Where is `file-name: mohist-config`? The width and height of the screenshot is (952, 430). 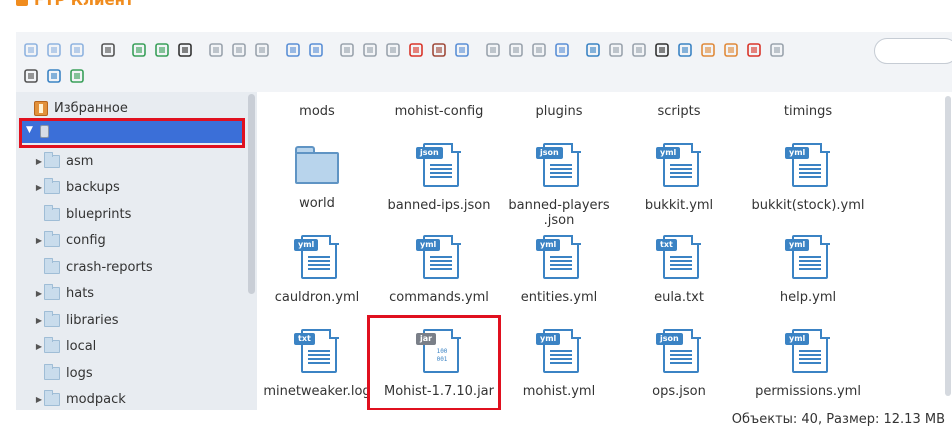
file-name: mohist-config is located at coordinates (439, 111).